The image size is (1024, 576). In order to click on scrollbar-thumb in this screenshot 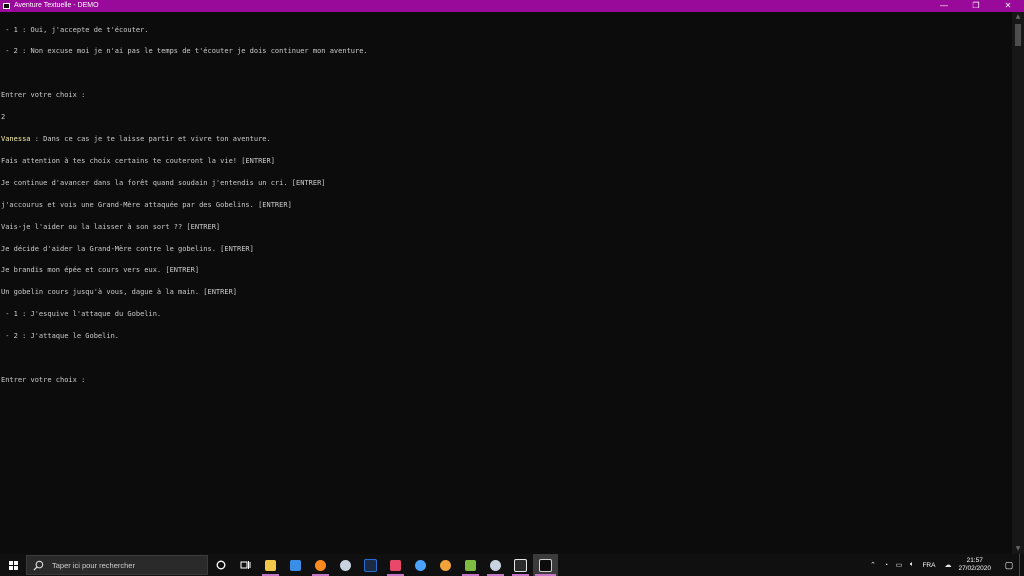, I will do `click(1018, 35)`.